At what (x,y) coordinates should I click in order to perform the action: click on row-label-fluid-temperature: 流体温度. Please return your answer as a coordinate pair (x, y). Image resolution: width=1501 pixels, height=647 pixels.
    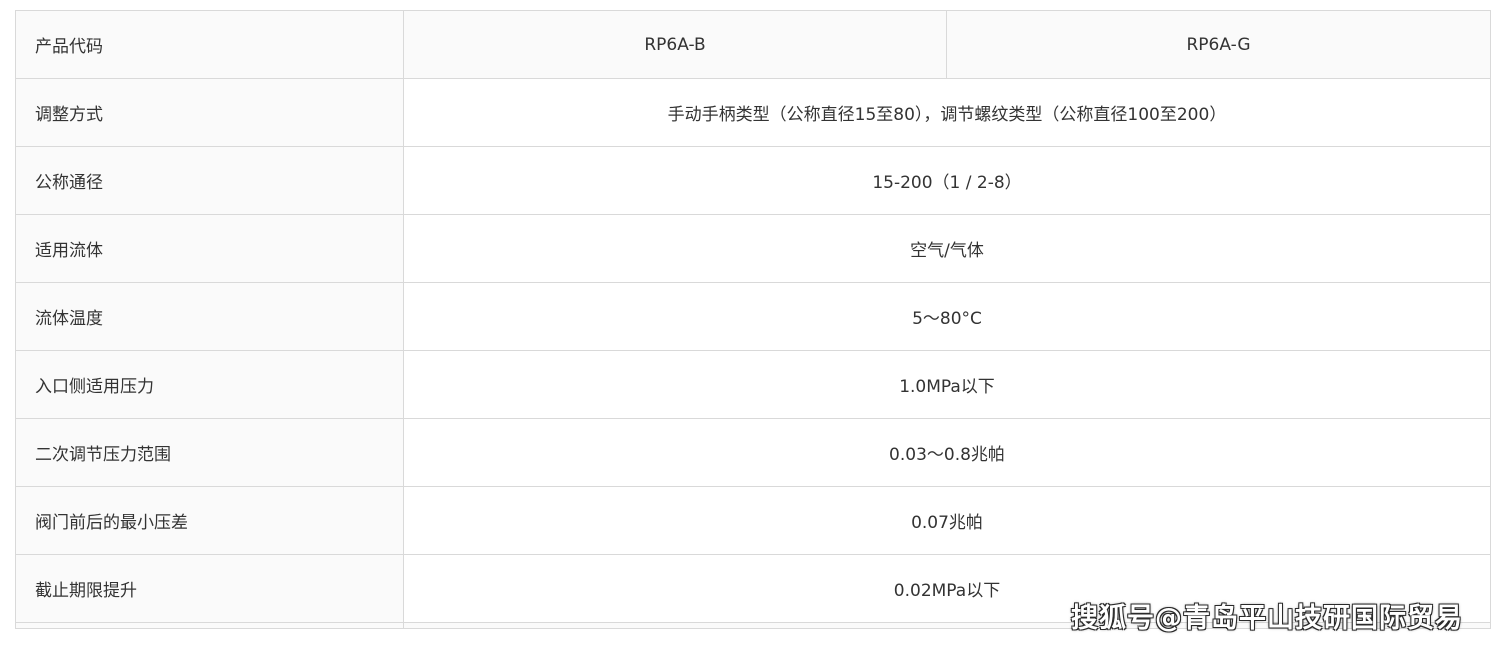
    Looking at the image, I should click on (209, 316).